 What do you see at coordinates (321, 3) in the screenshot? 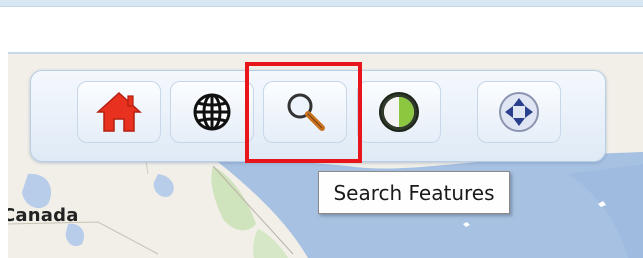
I see `header-strip` at bounding box center [321, 3].